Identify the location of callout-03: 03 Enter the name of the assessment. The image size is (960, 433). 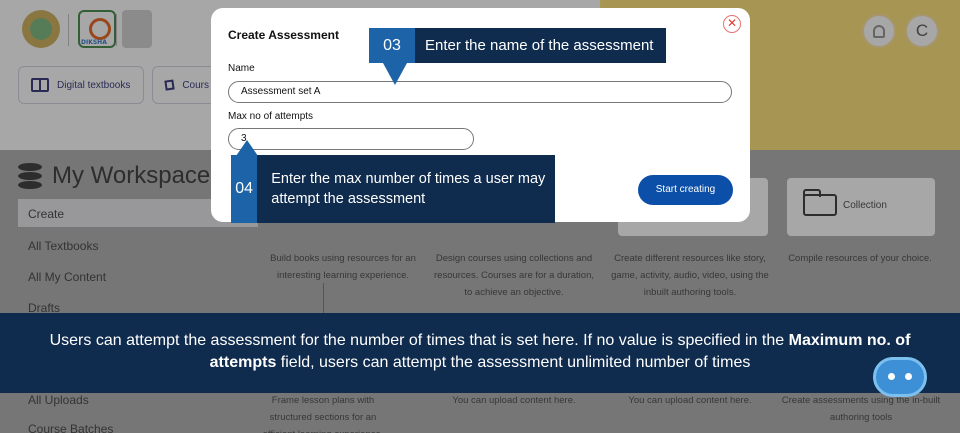
(517, 45).